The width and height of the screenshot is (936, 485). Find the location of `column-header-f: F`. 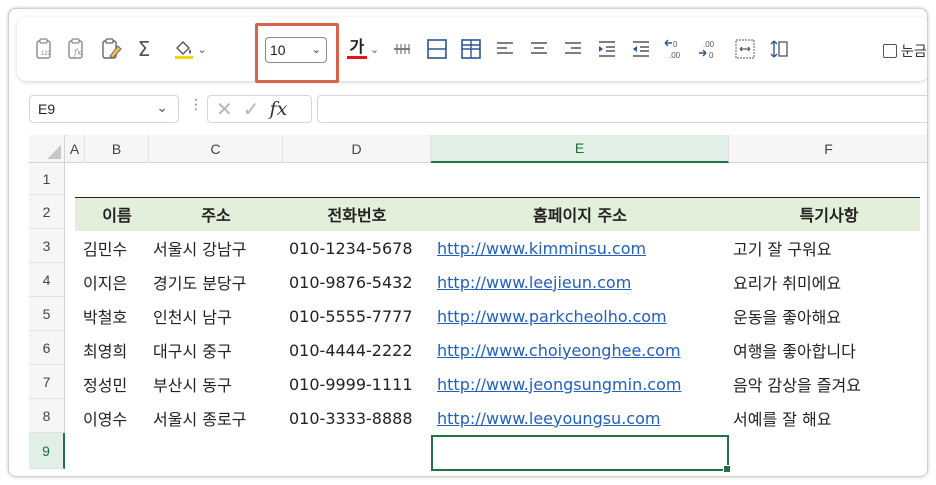

column-header-f: F is located at coordinates (828, 149).